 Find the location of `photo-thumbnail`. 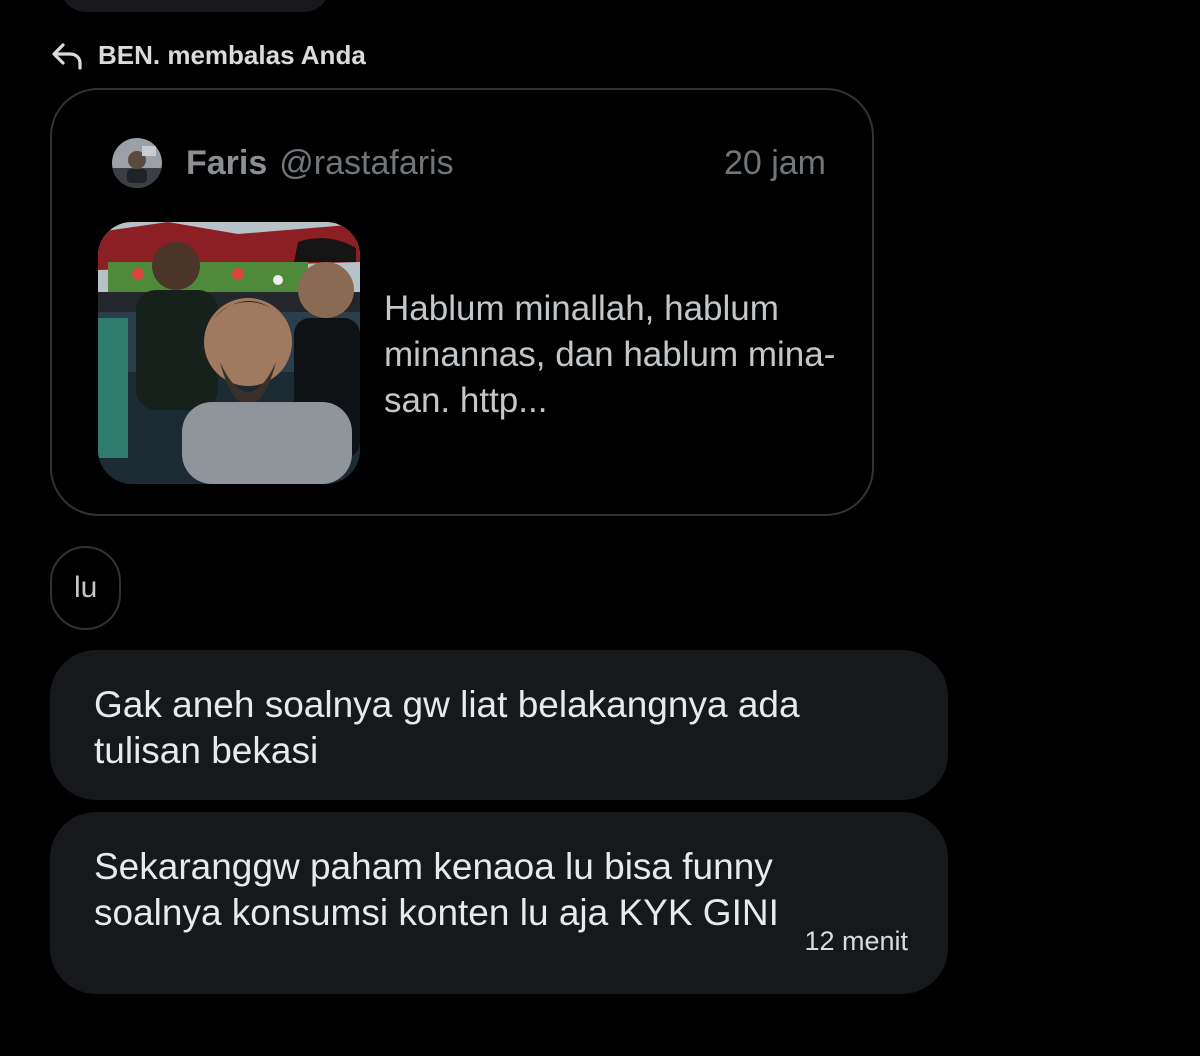

photo-thumbnail is located at coordinates (229, 353).